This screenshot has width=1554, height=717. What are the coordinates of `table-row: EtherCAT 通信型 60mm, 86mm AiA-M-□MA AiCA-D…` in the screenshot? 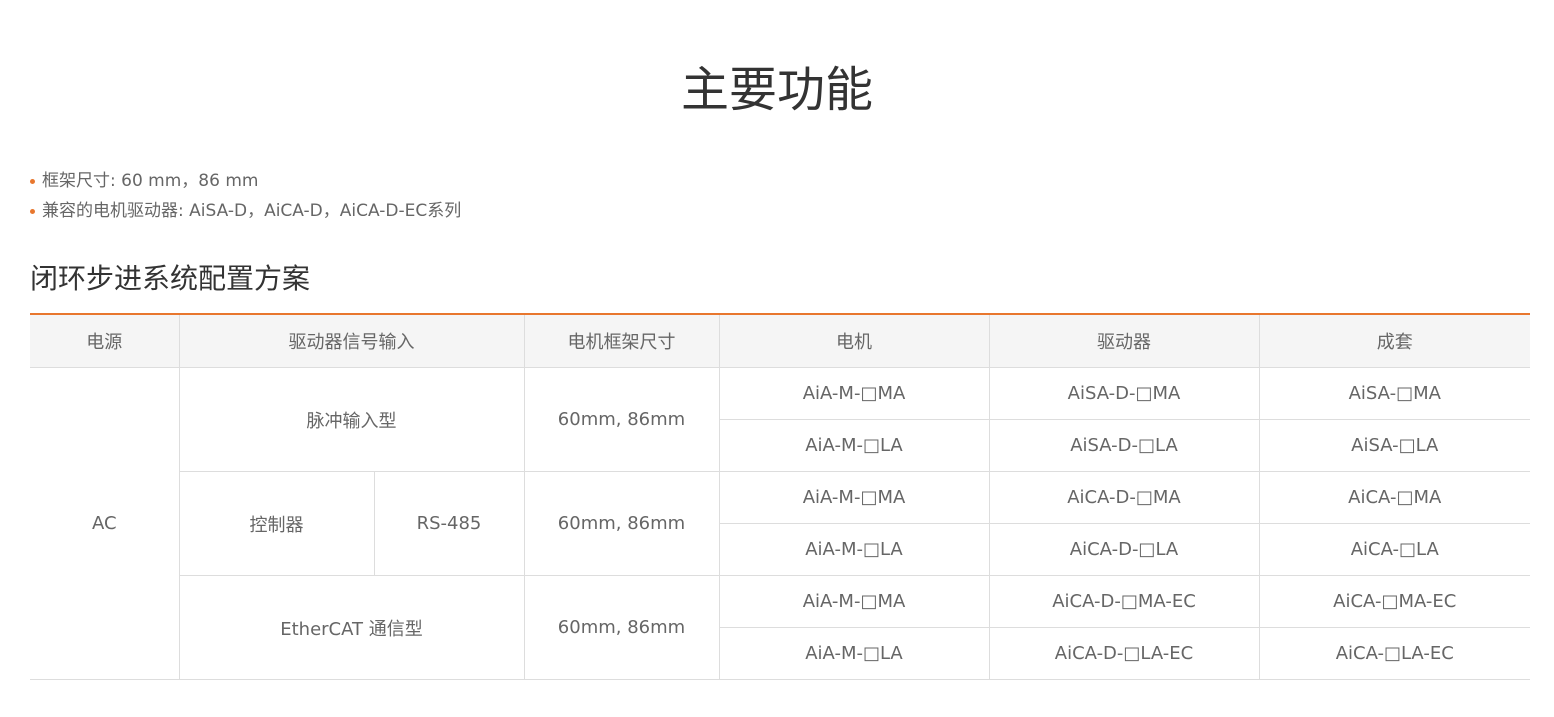 It's located at (780, 627).